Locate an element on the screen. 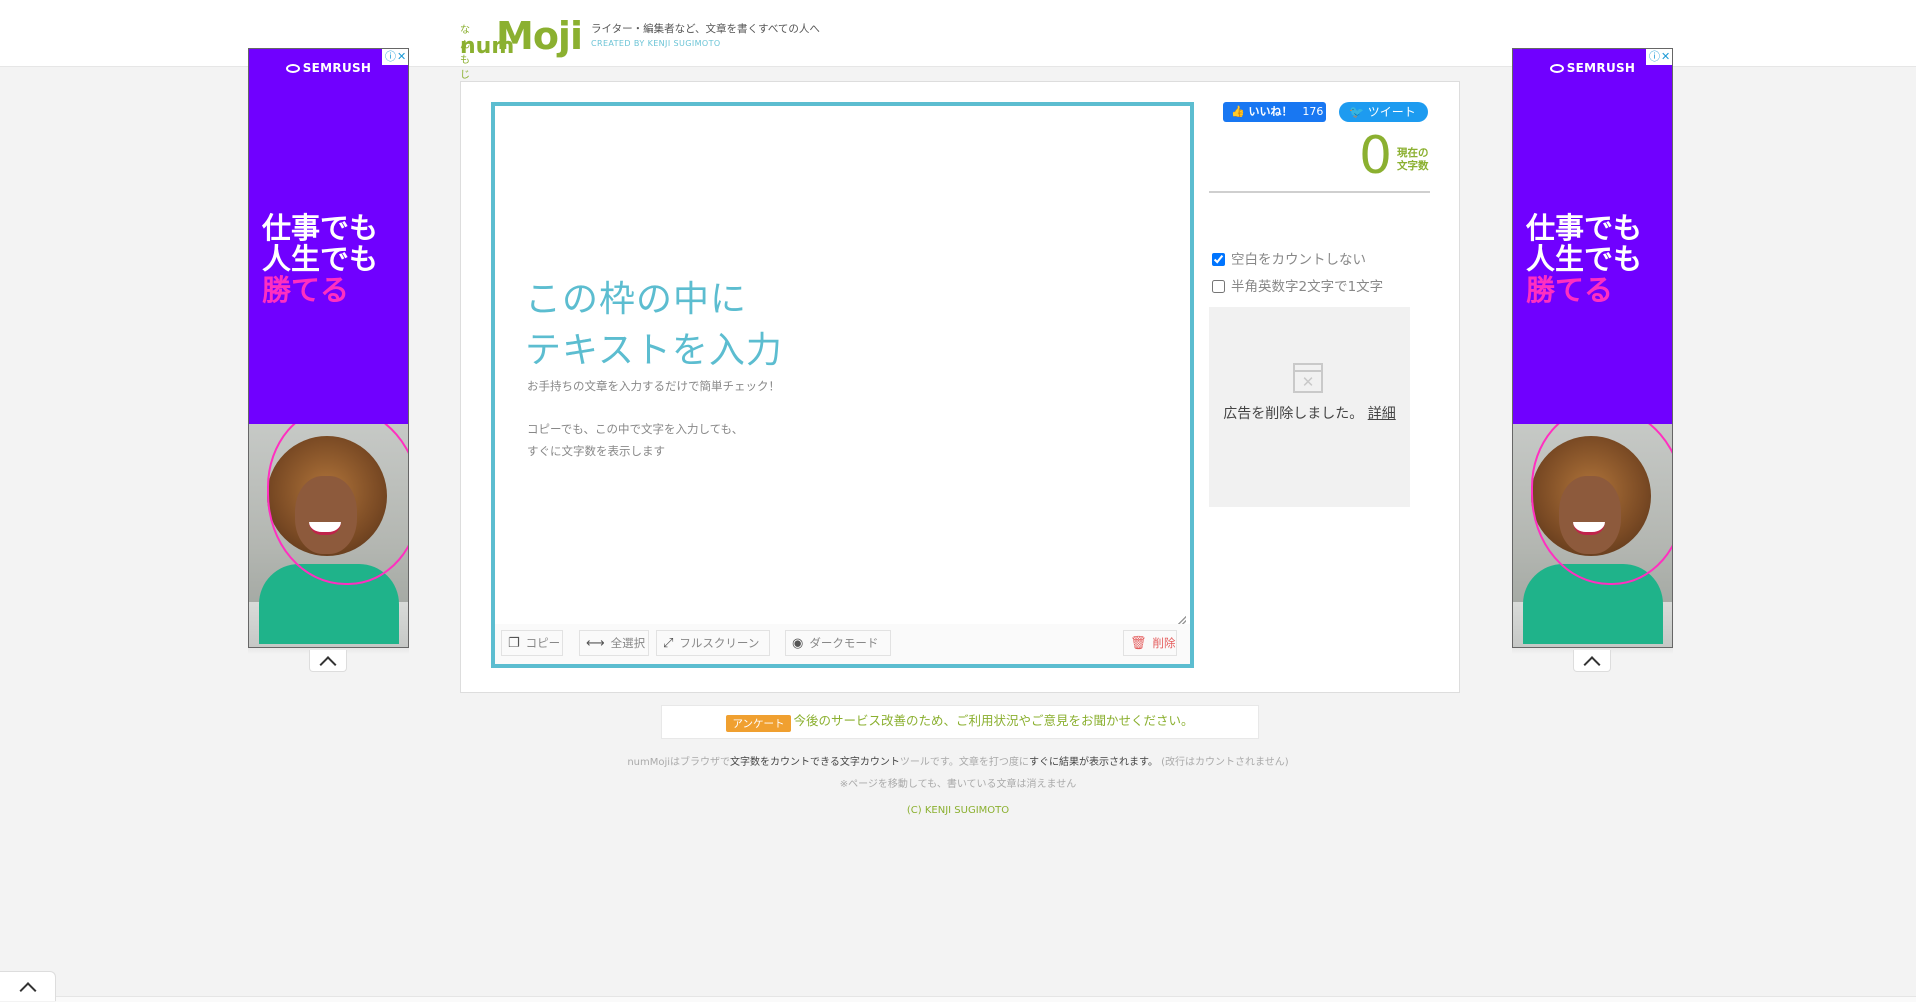 The image size is (1916, 1002). option-halfwidth: 半角英数字2文字で1文字 is located at coordinates (1297, 287).